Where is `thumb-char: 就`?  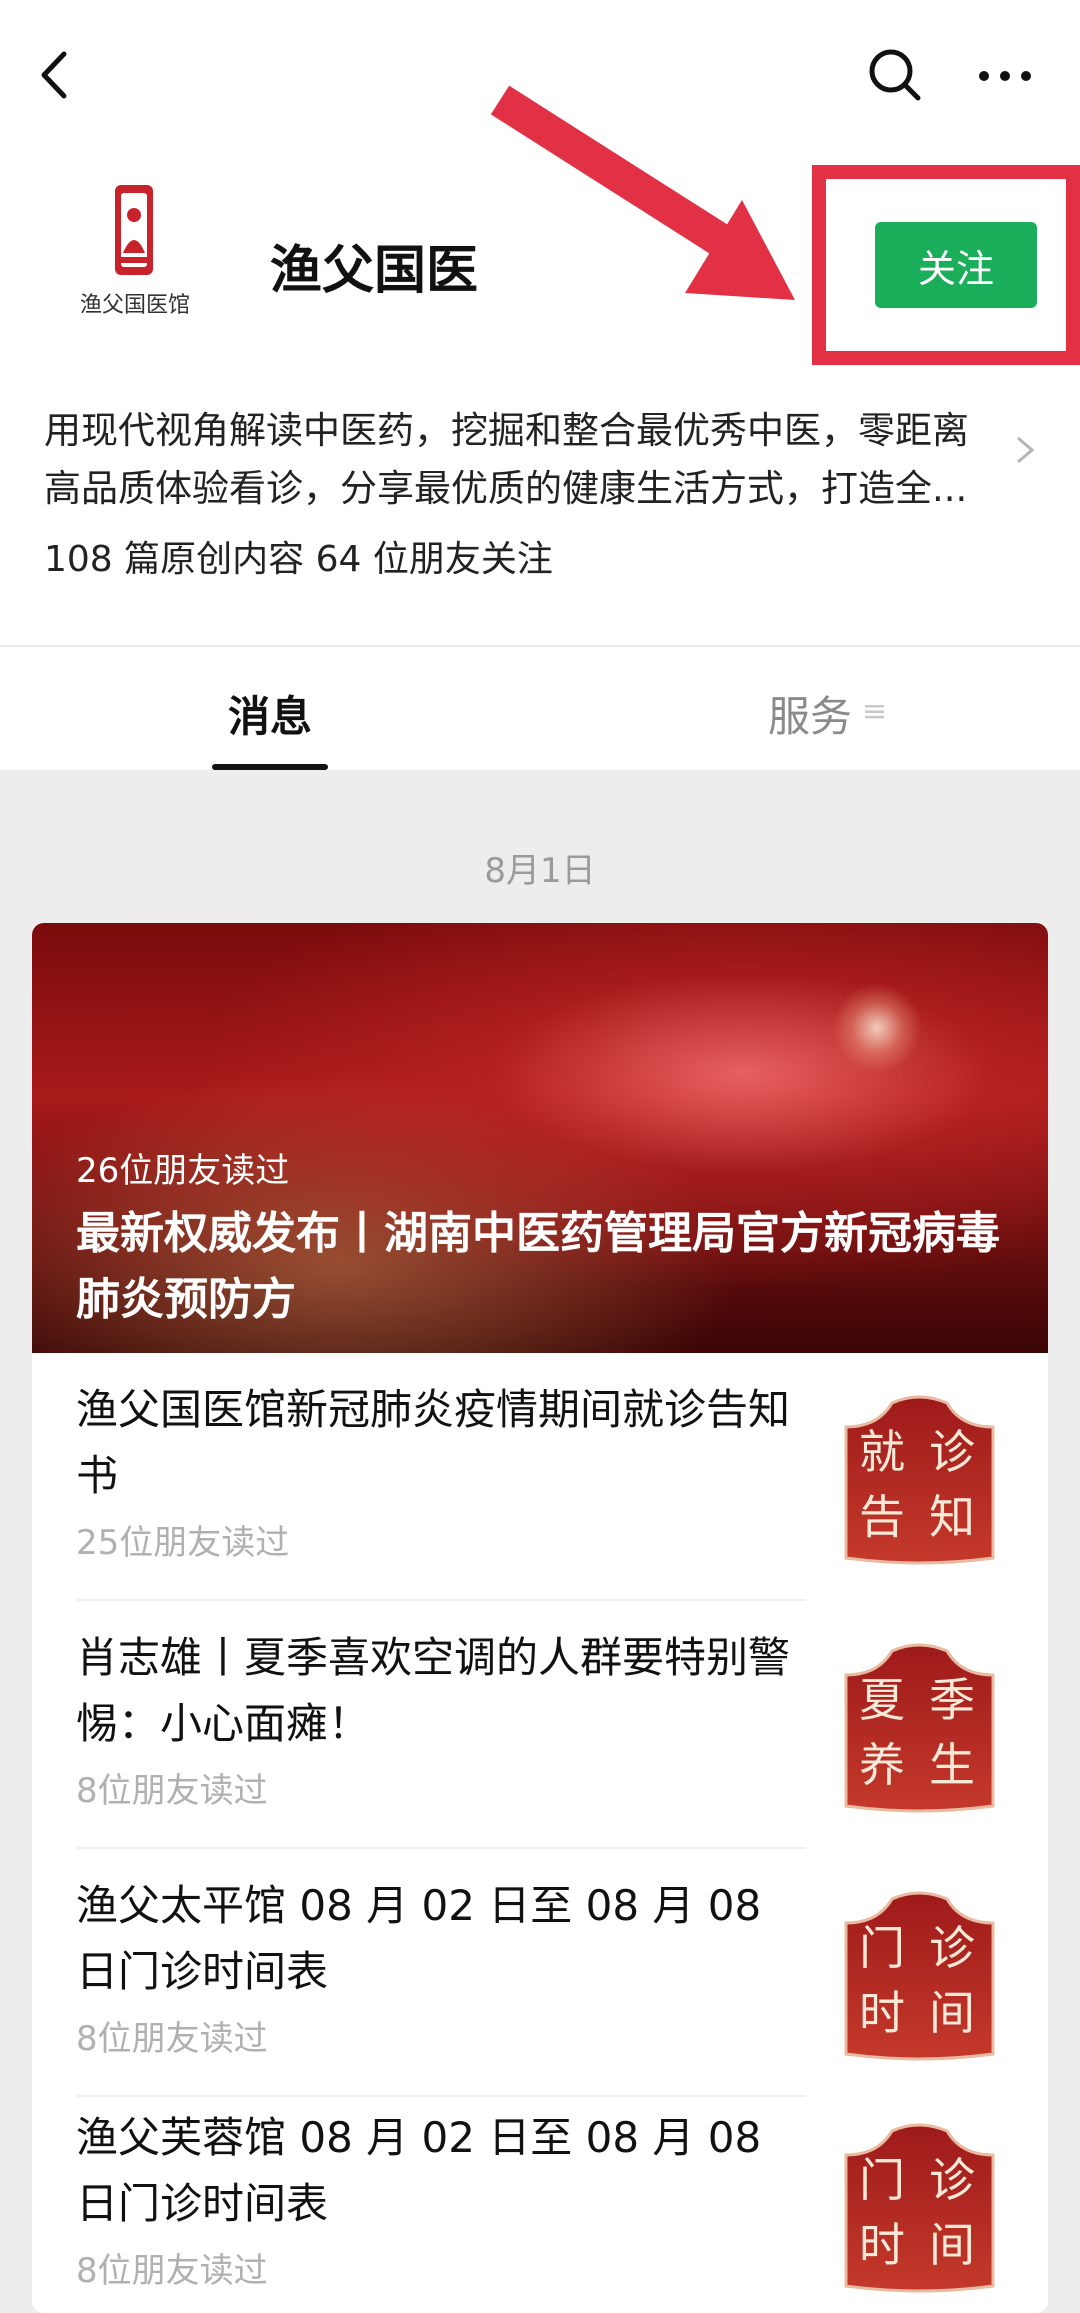 thumb-char: 就 is located at coordinates (882, 1452).